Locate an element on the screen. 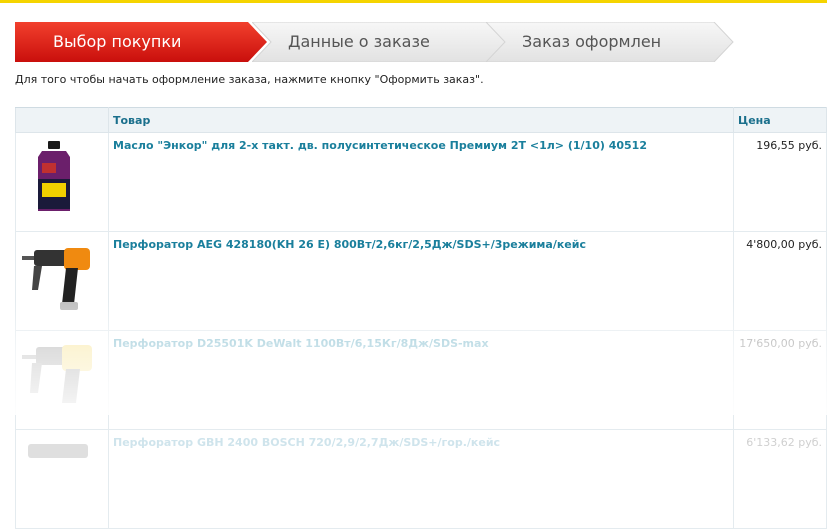  oil-bottle-icon is located at coordinates (54, 176).